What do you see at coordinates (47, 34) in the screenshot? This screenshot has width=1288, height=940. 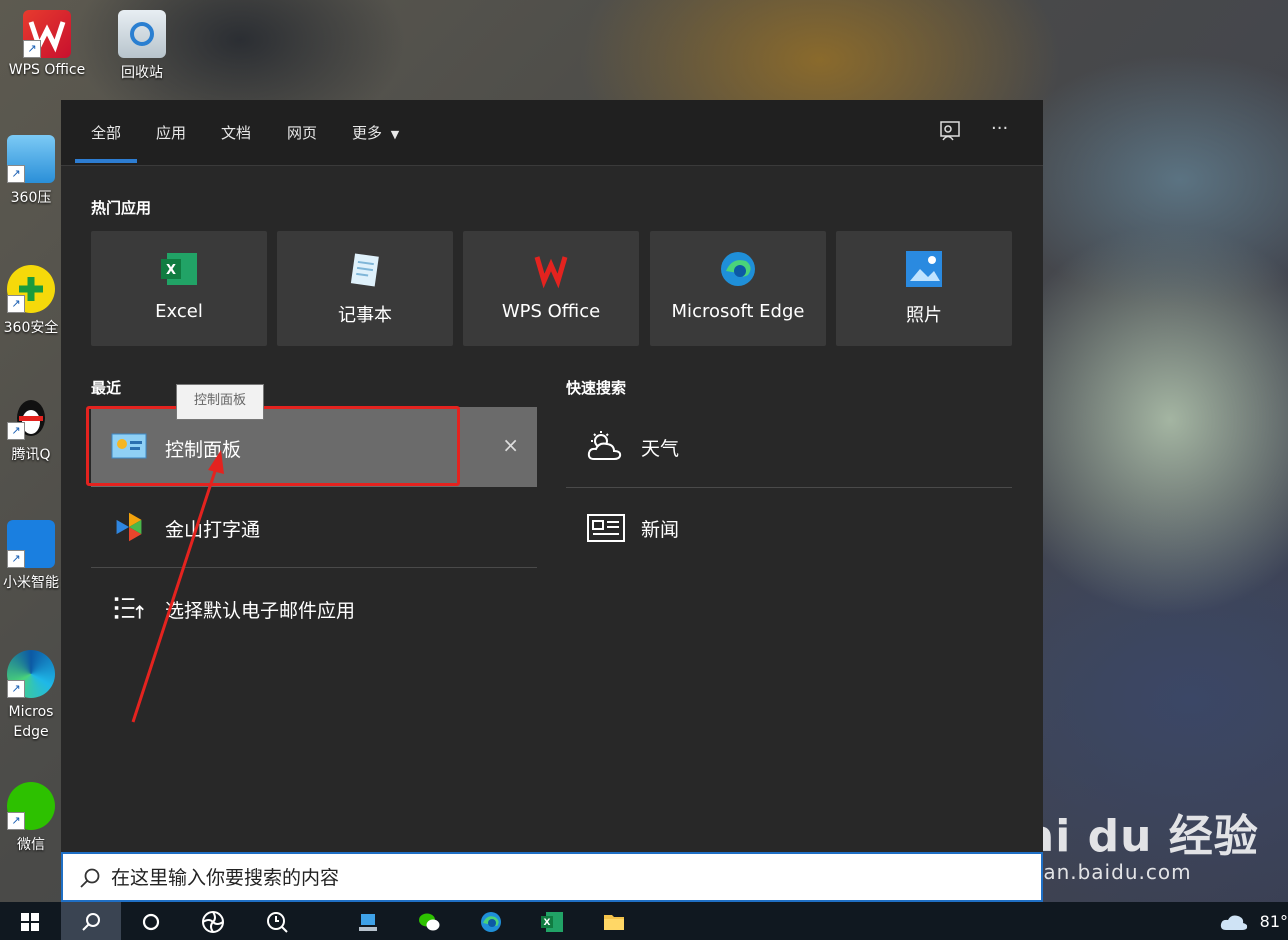 I see `wps-icon: ↗` at bounding box center [47, 34].